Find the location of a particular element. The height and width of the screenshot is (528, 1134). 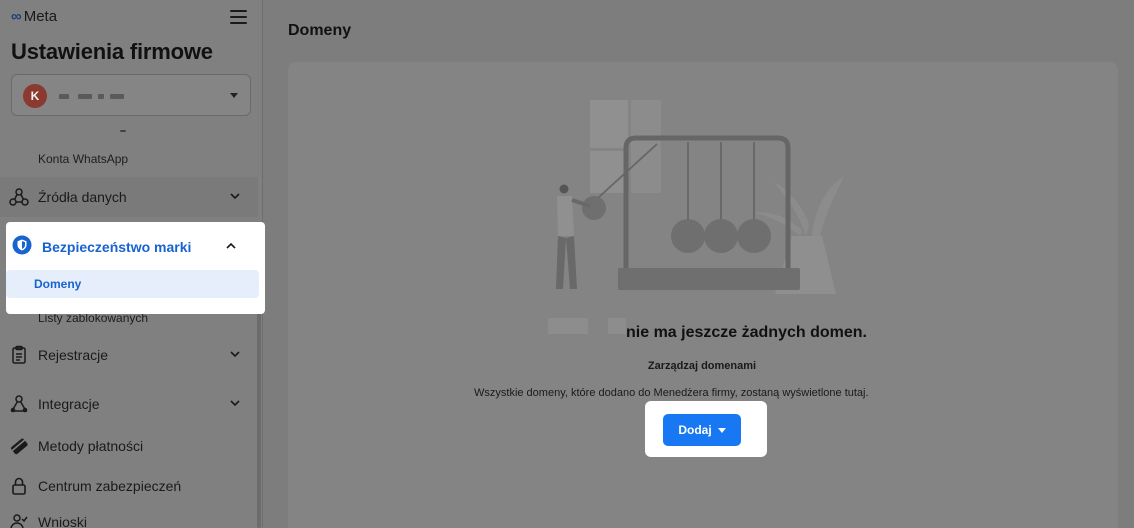

sidebar-item-data-sources: Źródła danych is located at coordinates (129, 197).